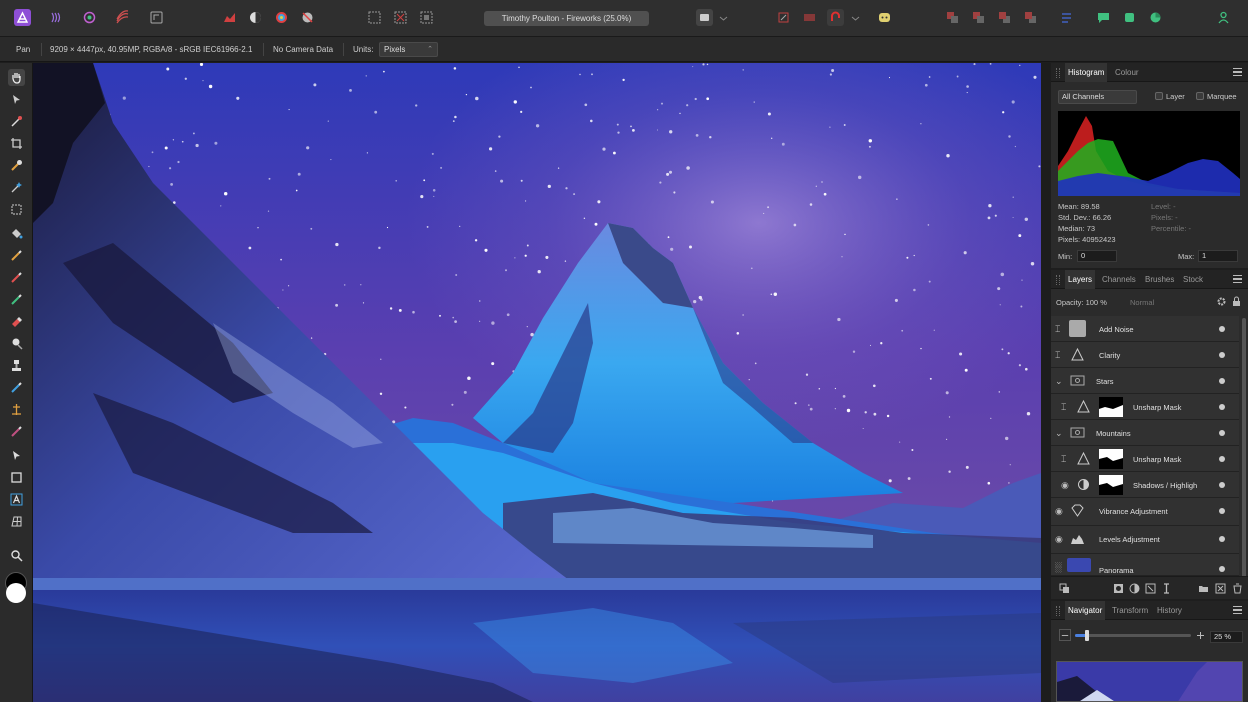  I want to click on tab-history: History, so click(1169, 610).